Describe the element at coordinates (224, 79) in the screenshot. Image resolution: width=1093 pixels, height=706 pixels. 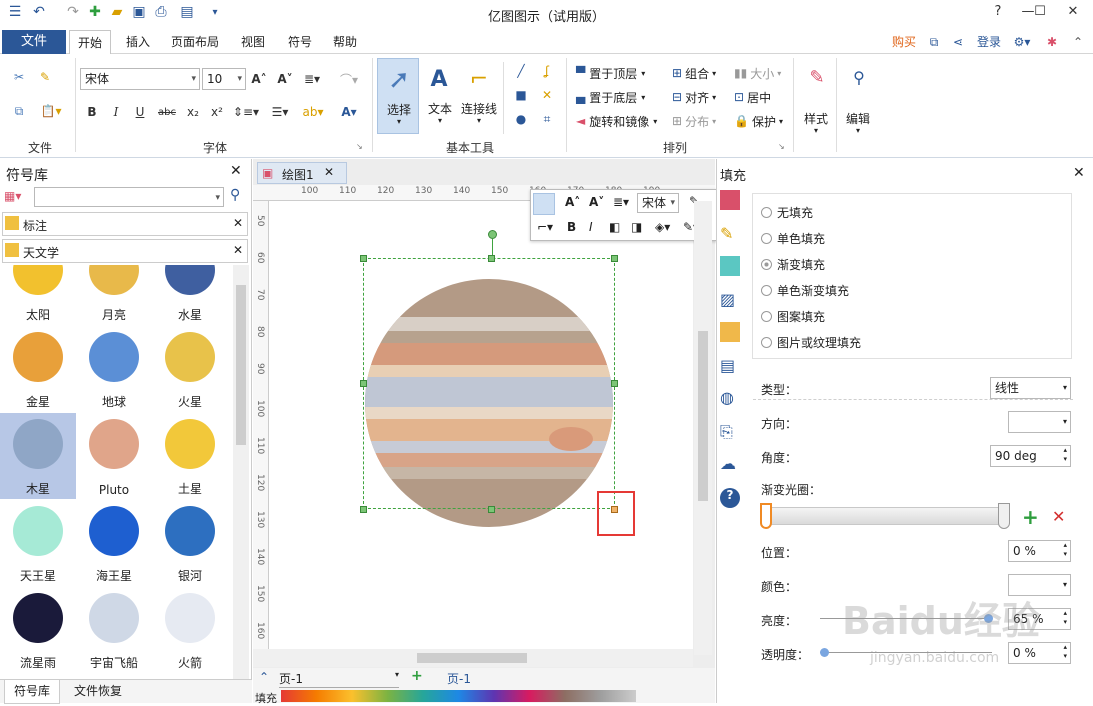
I see `font-size-select: 10 ▾` at that location.